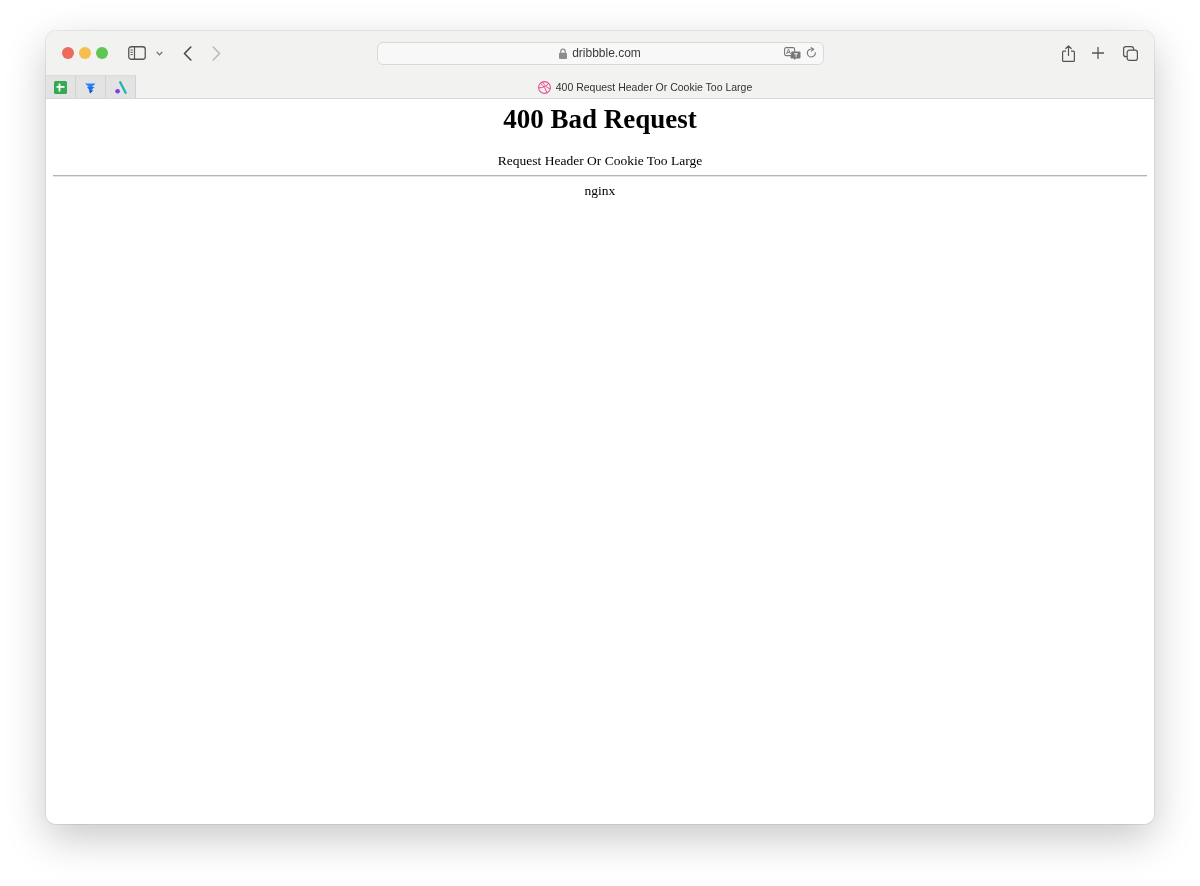 The image size is (1200, 886). Describe the element at coordinates (600, 161) in the screenshot. I see `error-message: Request Header Or Cookie Too Large` at that location.